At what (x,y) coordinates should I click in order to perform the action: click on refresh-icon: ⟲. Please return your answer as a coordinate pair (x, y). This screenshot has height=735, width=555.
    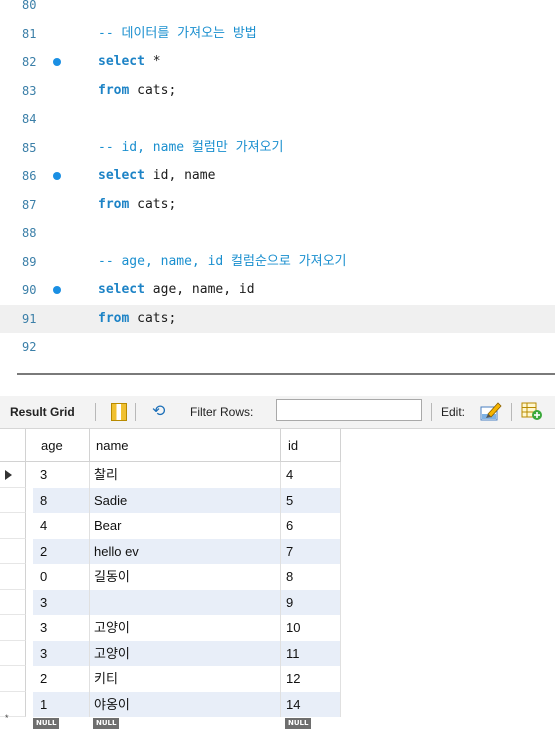
    Looking at the image, I should click on (158, 411).